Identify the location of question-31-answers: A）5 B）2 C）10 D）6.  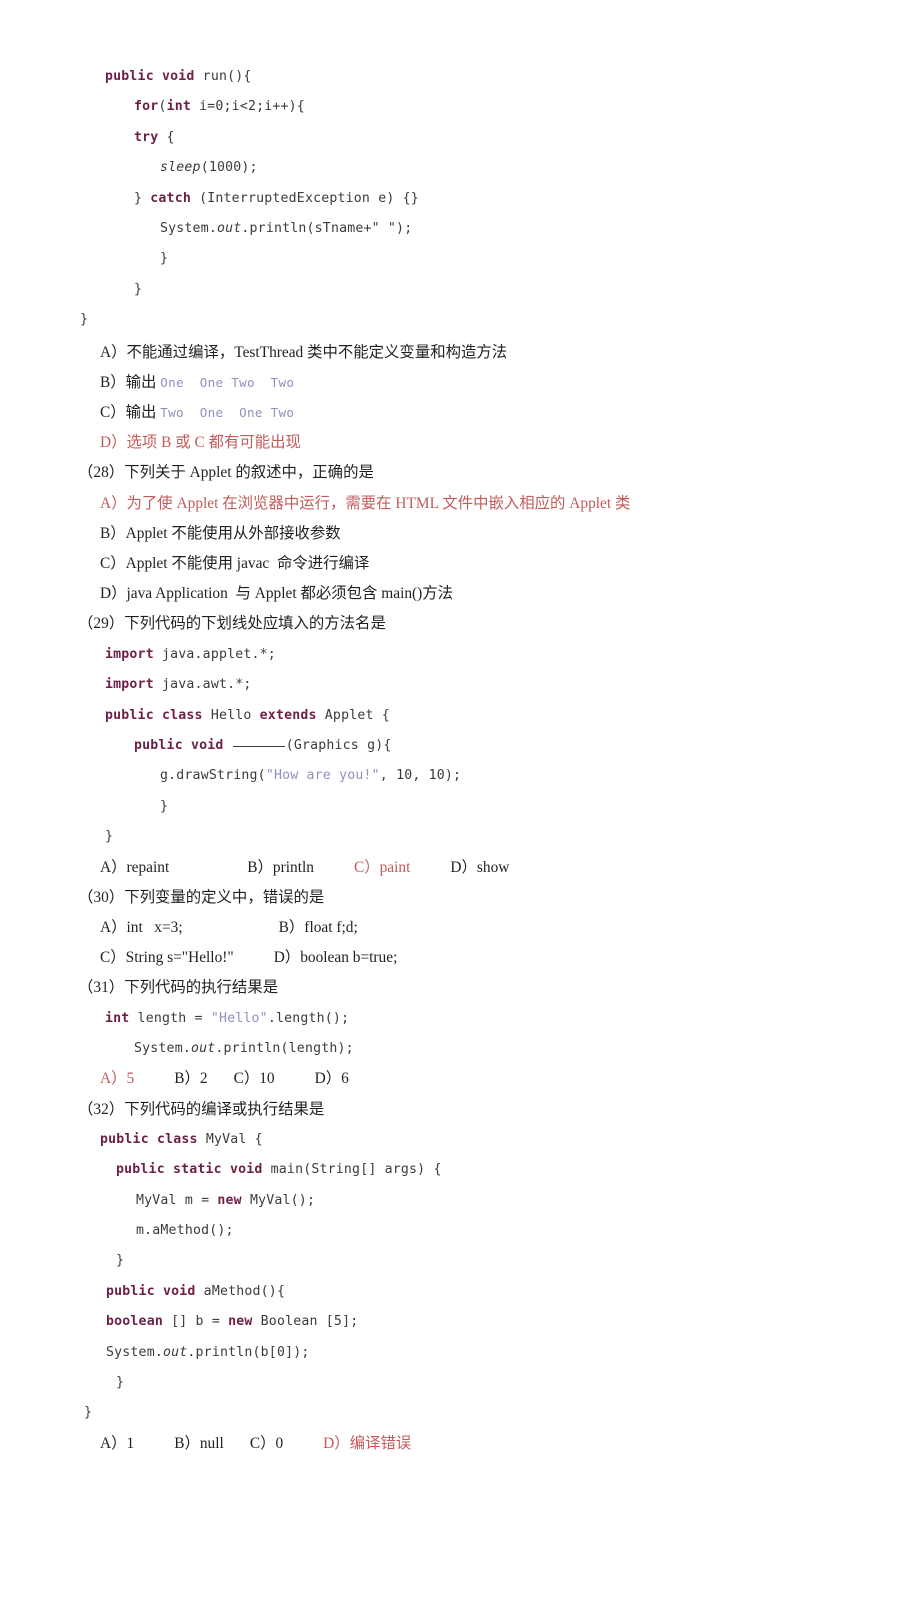
(463, 1079).